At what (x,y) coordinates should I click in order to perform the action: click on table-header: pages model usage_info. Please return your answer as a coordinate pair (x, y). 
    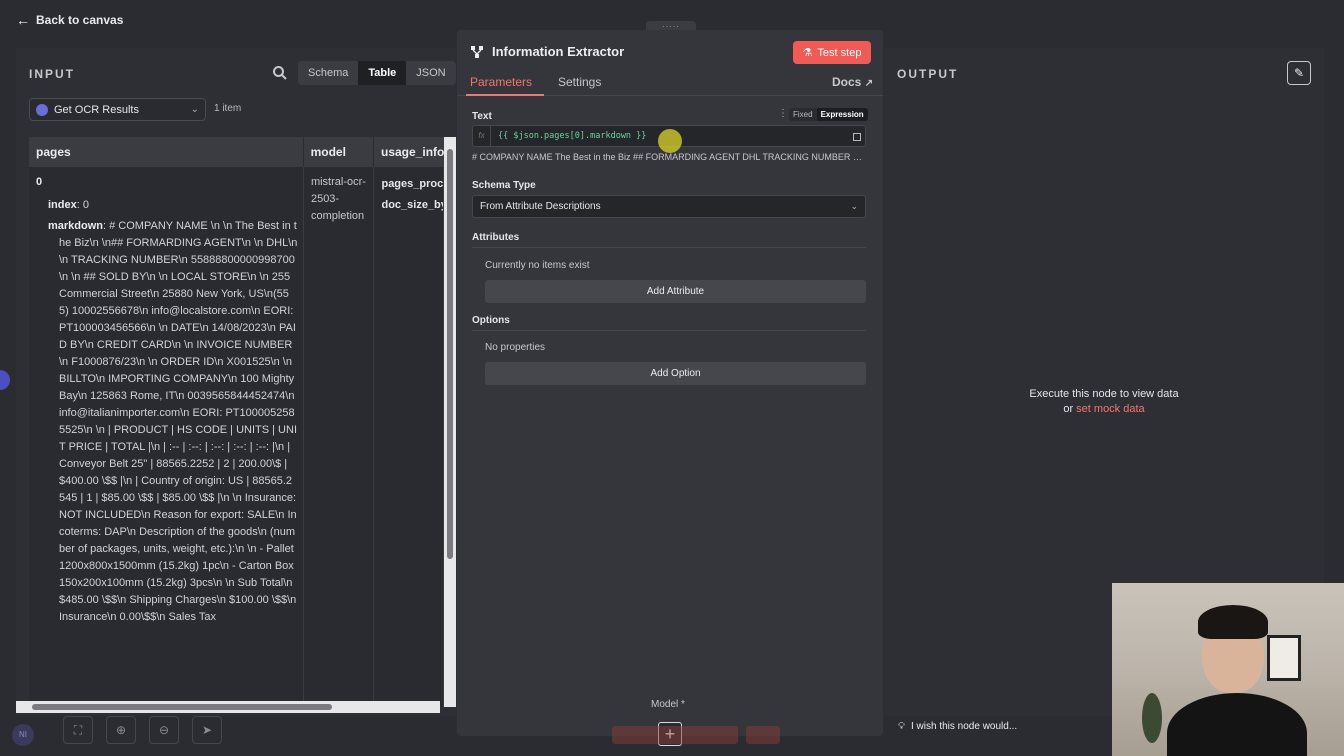
    Looking at the image, I should click on (236, 152).